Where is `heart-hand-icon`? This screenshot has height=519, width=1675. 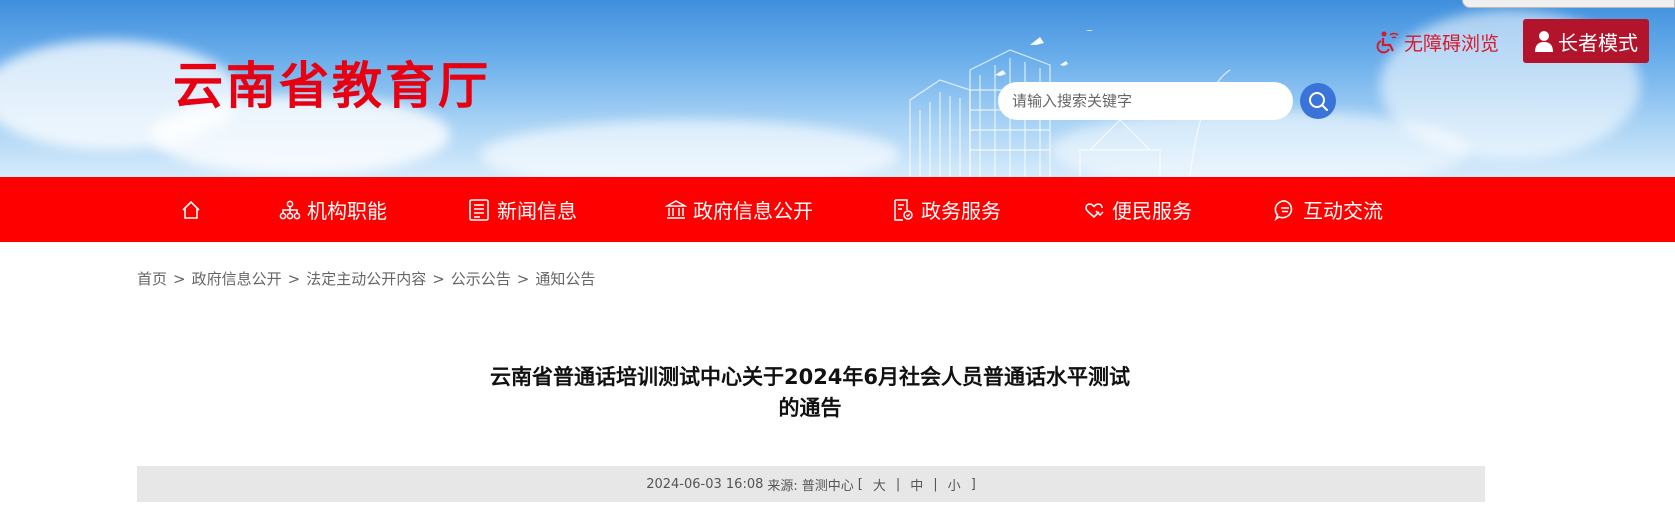
heart-hand-icon is located at coordinates (1094, 210).